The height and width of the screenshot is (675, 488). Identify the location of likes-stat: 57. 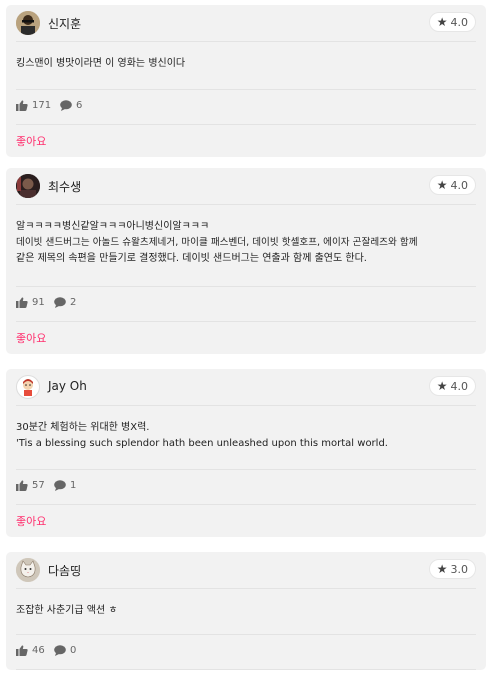
(30, 485).